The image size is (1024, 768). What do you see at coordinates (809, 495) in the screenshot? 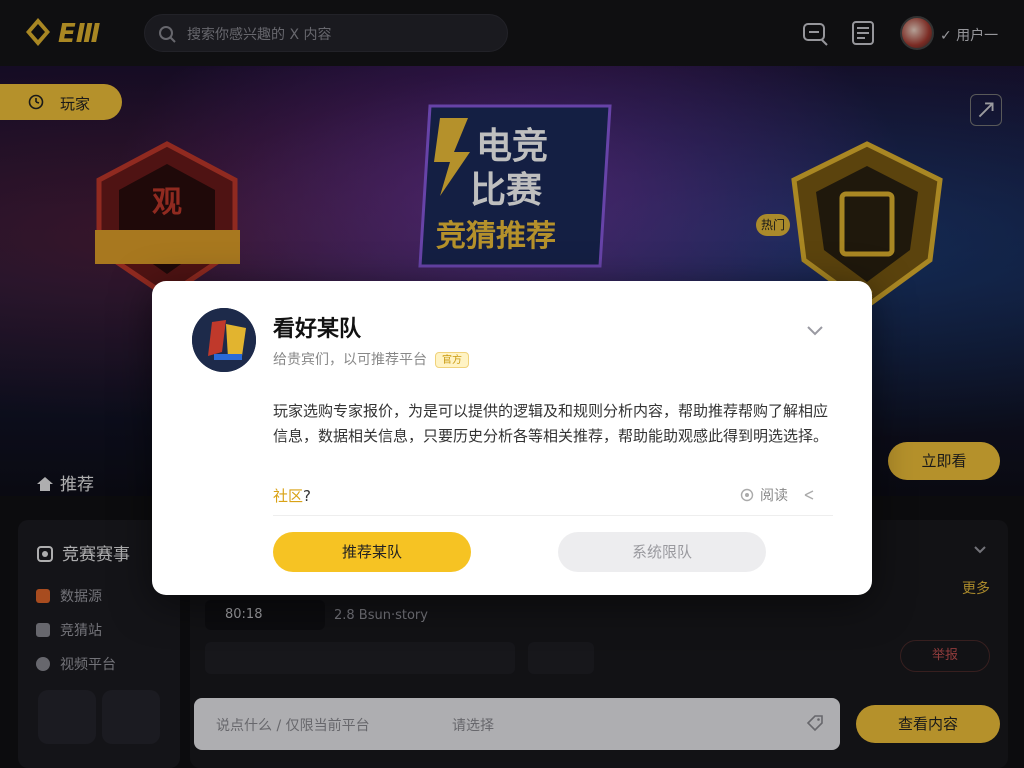
I see `share-icon` at bounding box center [809, 495].